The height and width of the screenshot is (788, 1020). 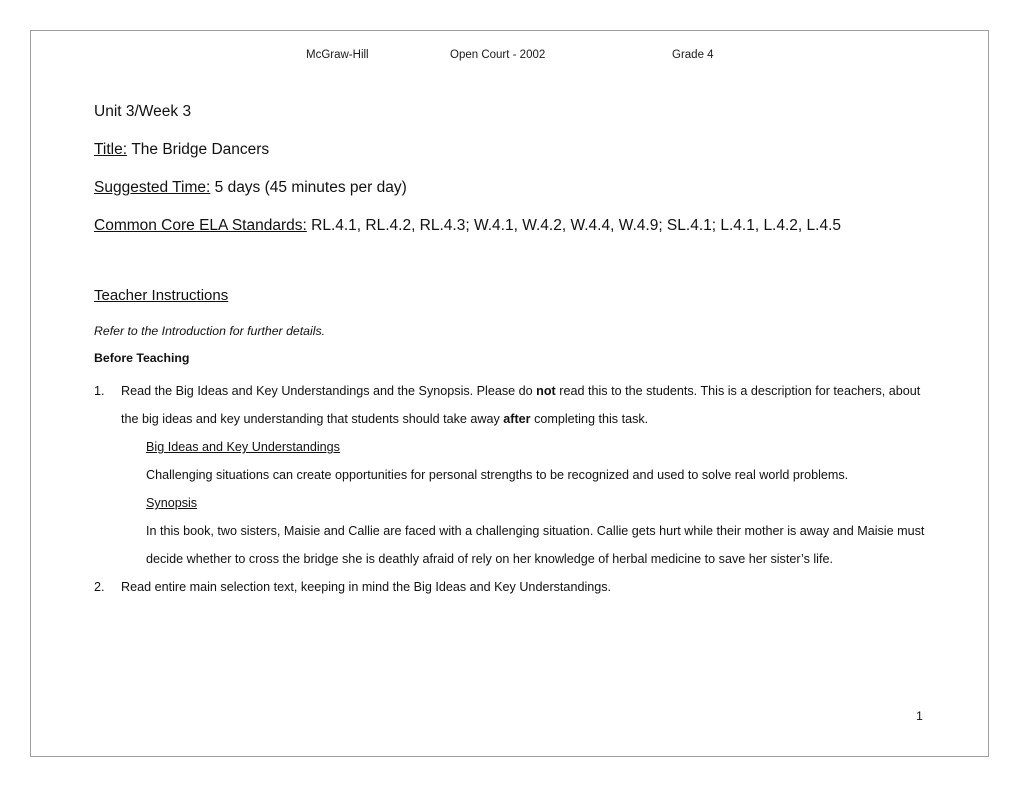 I want to click on suggested-time-label: Suggested Time:, so click(x=152, y=187).